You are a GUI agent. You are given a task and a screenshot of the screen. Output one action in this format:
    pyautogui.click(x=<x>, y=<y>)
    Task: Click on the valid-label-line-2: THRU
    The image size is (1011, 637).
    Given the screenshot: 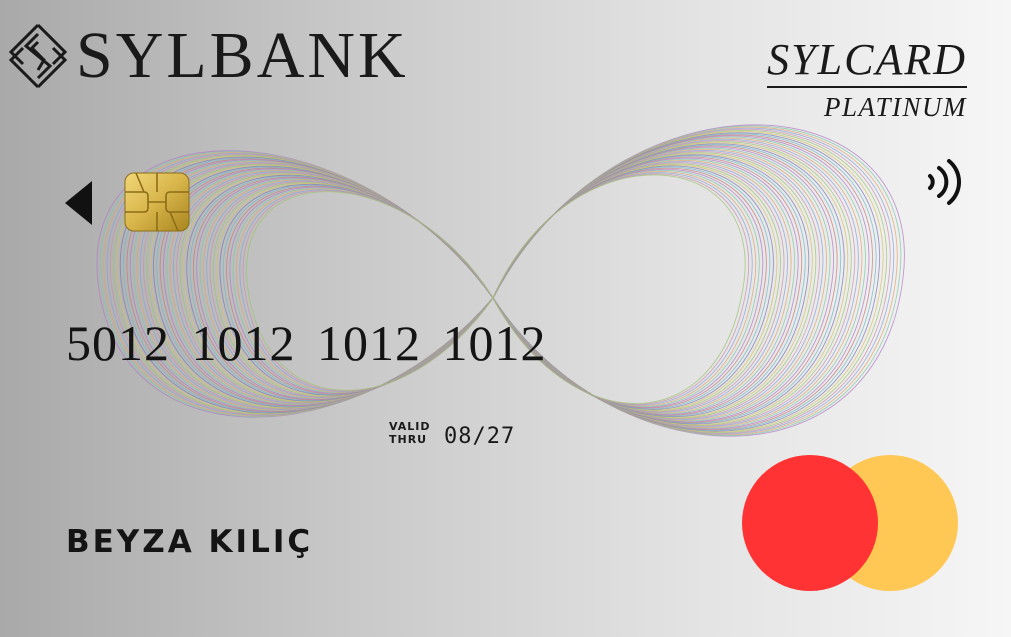 What is the action you would take?
    pyautogui.click(x=408, y=439)
    